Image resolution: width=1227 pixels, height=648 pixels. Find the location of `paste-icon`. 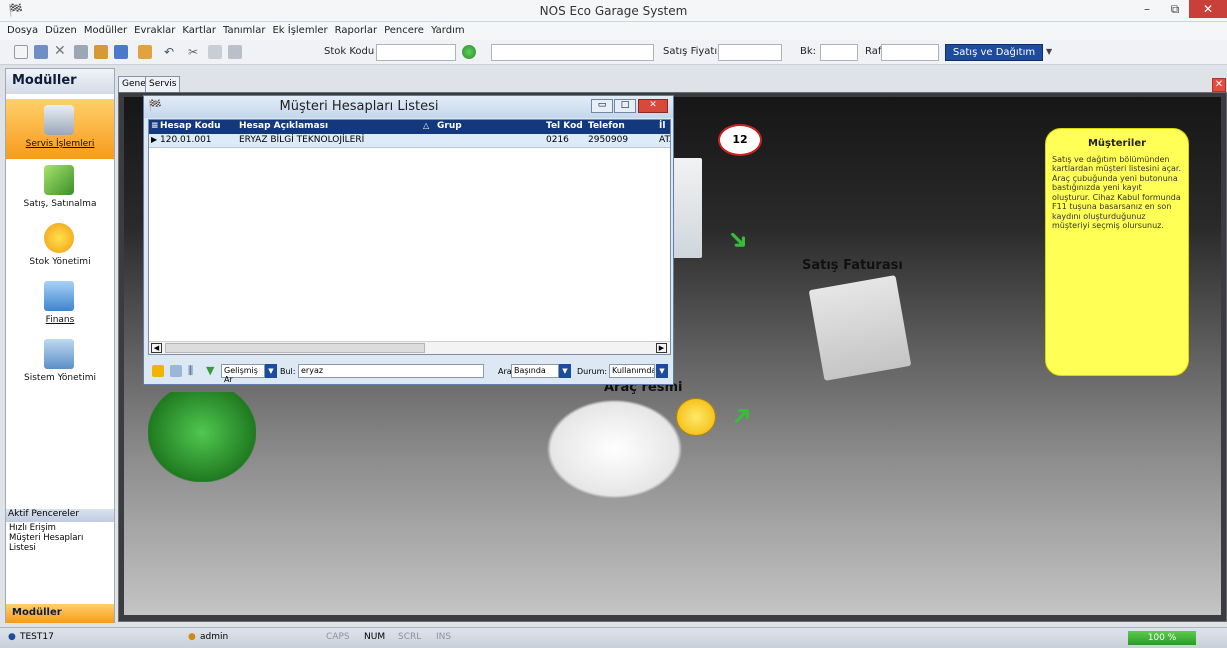

paste-icon is located at coordinates (235, 52).